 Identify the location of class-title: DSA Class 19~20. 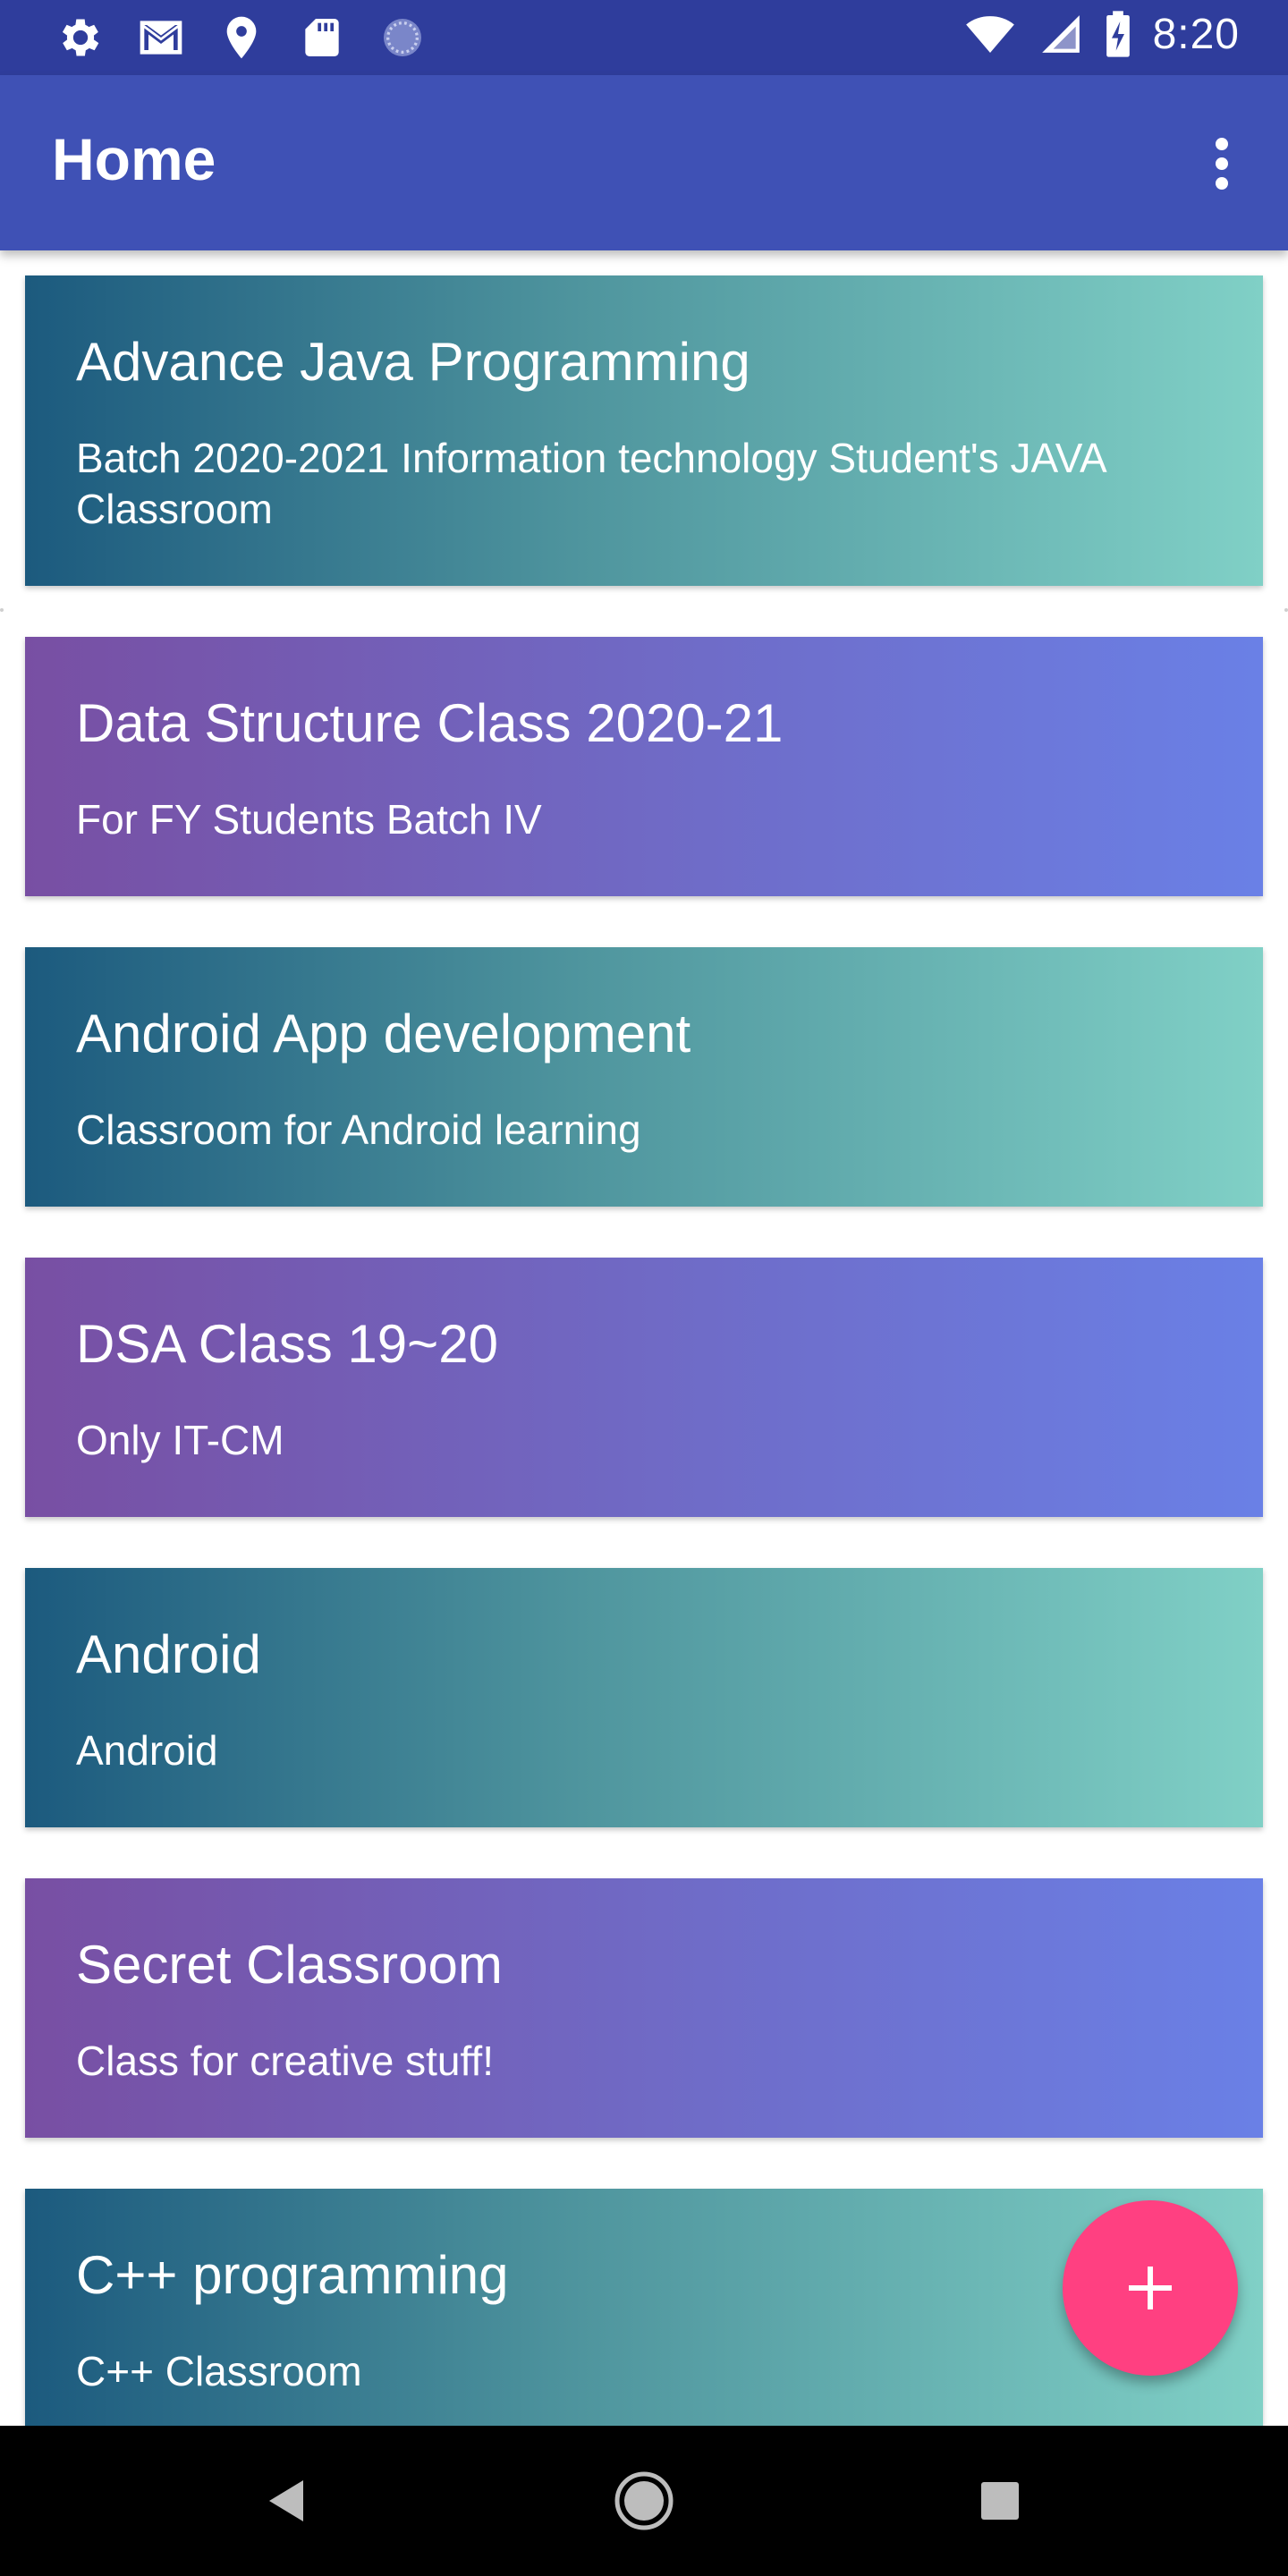
(287, 1344).